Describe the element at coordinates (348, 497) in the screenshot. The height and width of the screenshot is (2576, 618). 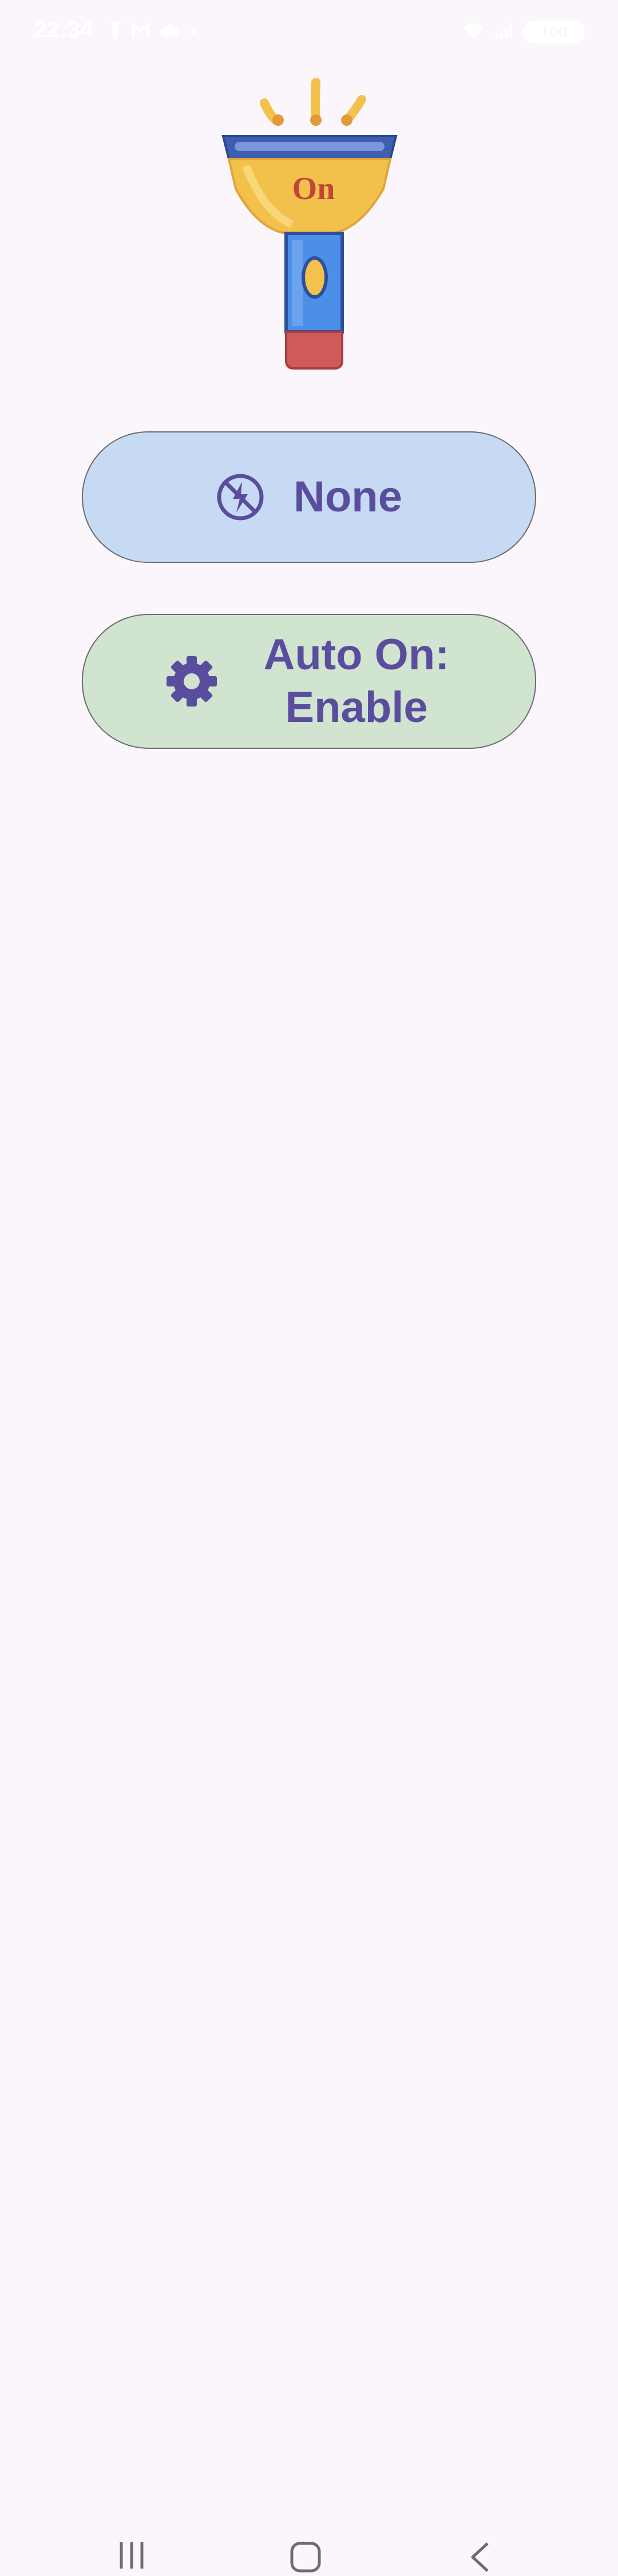
I see `mode-button-label: None` at that location.